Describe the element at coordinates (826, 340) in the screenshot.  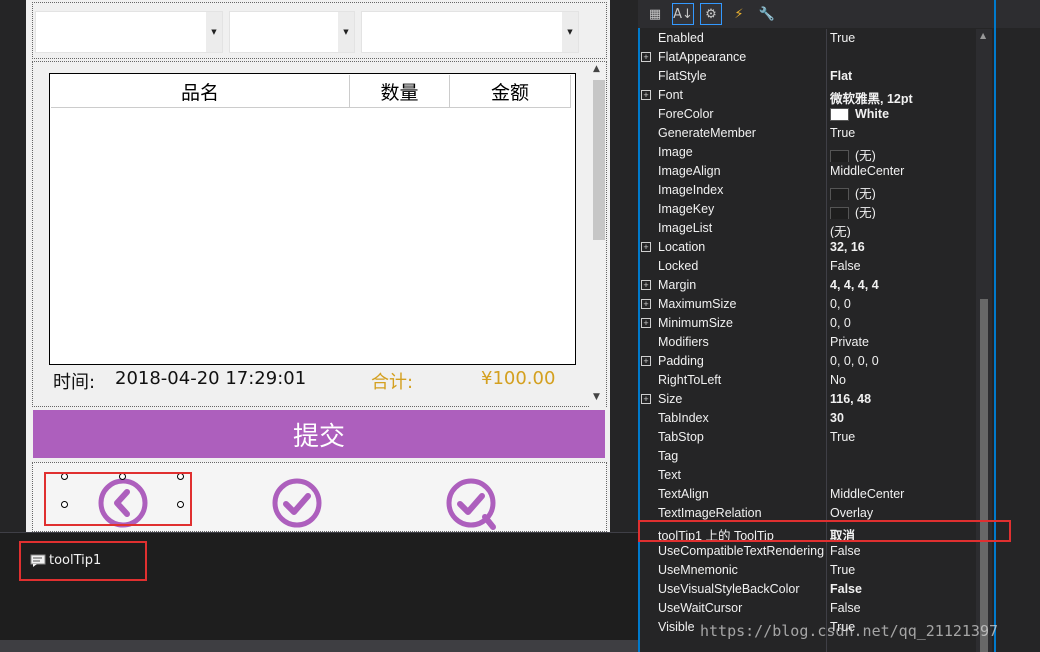
I see `column-separator` at that location.